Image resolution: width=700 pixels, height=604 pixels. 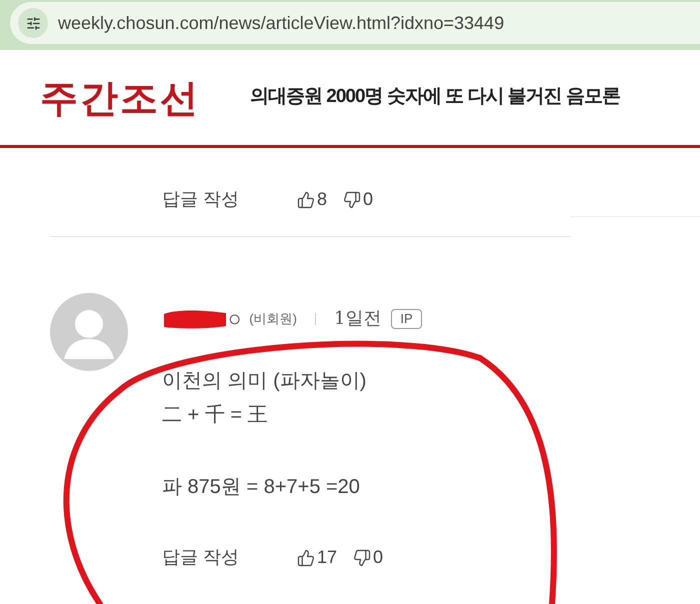 What do you see at coordinates (265, 381) in the screenshot?
I see `comment-text-line: 이천의 의미 (파자놀이)` at bounding box center [265, 381].